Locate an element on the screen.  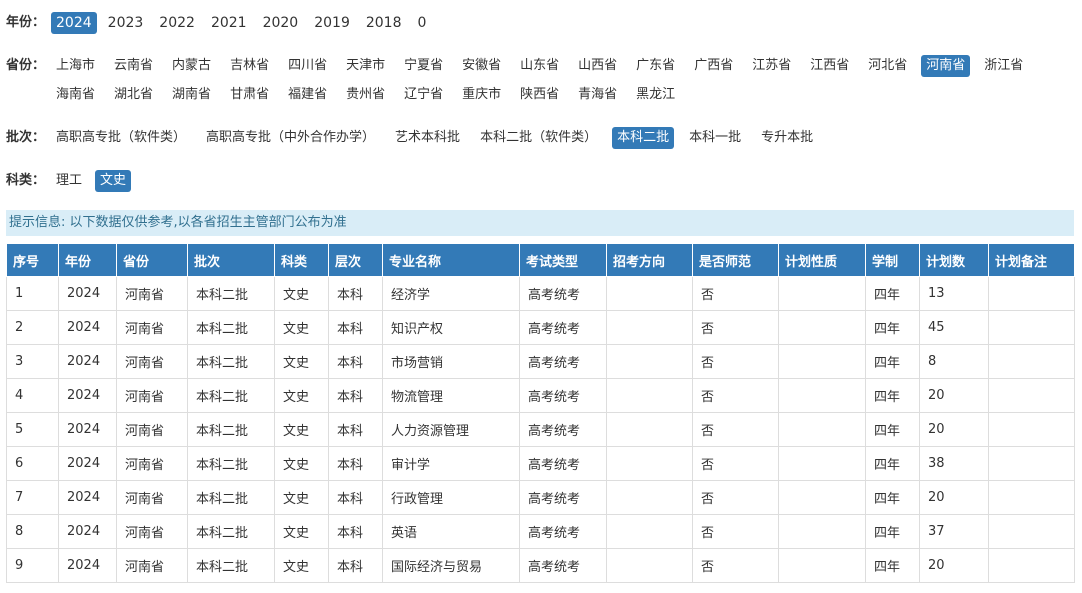
table-cell: 2 is located at coordinates (32, 327).